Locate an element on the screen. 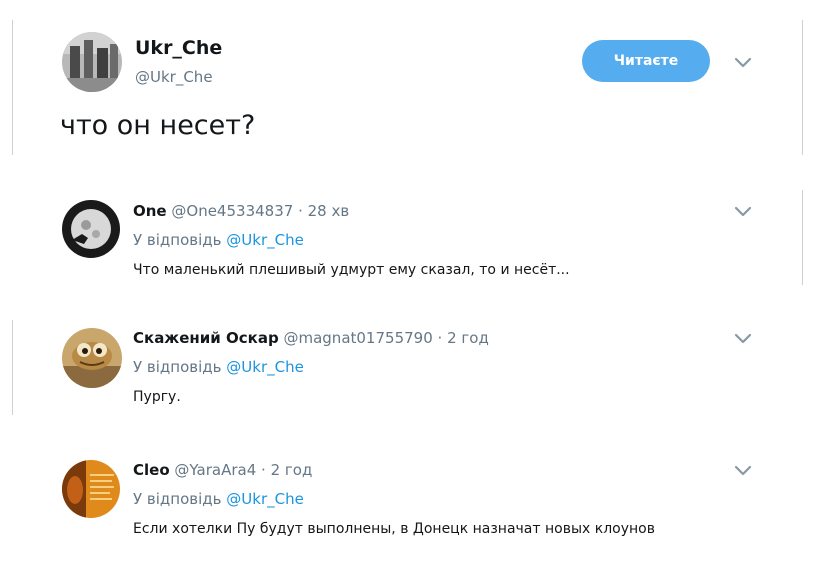 This screenshot has height=569, width=819. reply-author-name: One is located at coordinates (150, 211).